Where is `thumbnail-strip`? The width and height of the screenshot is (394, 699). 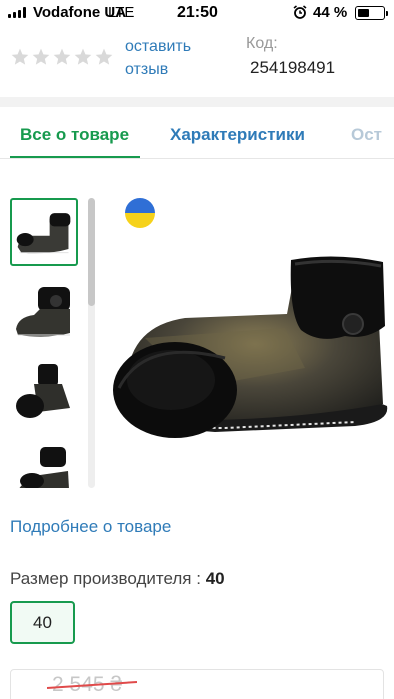 thumbnail-strip is located at coordinates (45, 343).